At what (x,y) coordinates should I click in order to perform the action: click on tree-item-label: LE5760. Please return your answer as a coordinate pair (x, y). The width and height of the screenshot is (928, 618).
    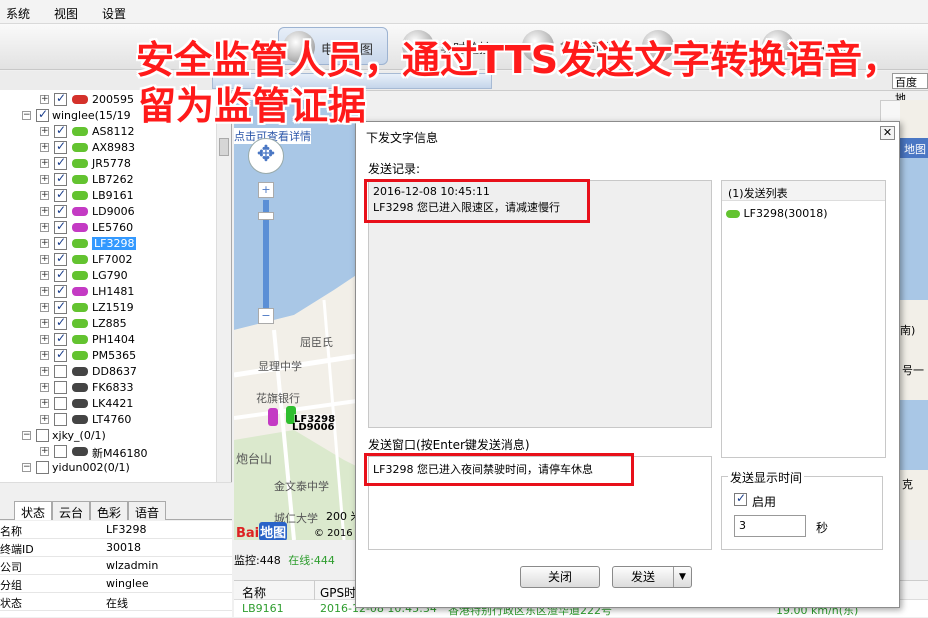
    Looking at the image, I should click on (113, 227).